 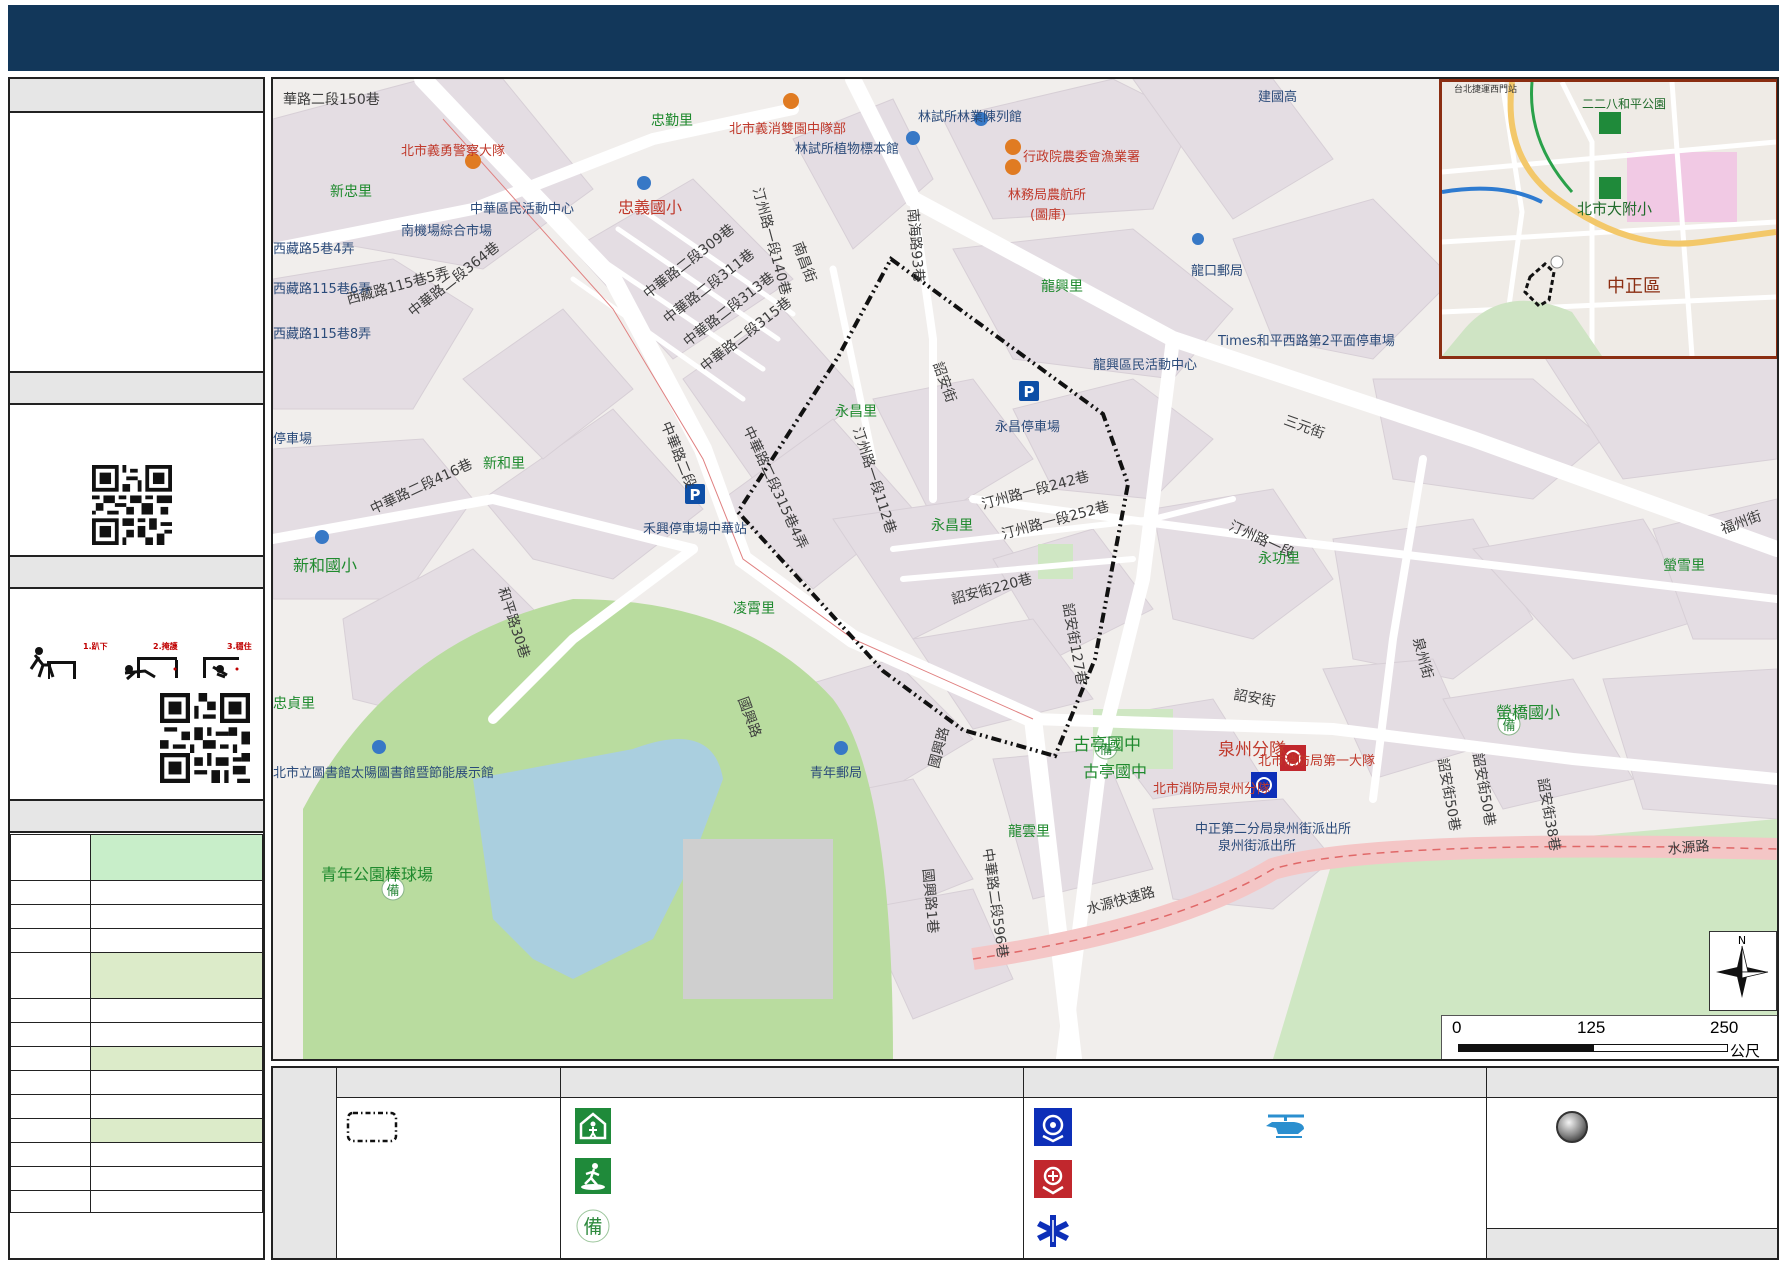 What do you see at coordinates (1485, 89) in the screenshot?
I see `inset-label-metro: 台北捷運西門站` at bounding box center [1485, 89].